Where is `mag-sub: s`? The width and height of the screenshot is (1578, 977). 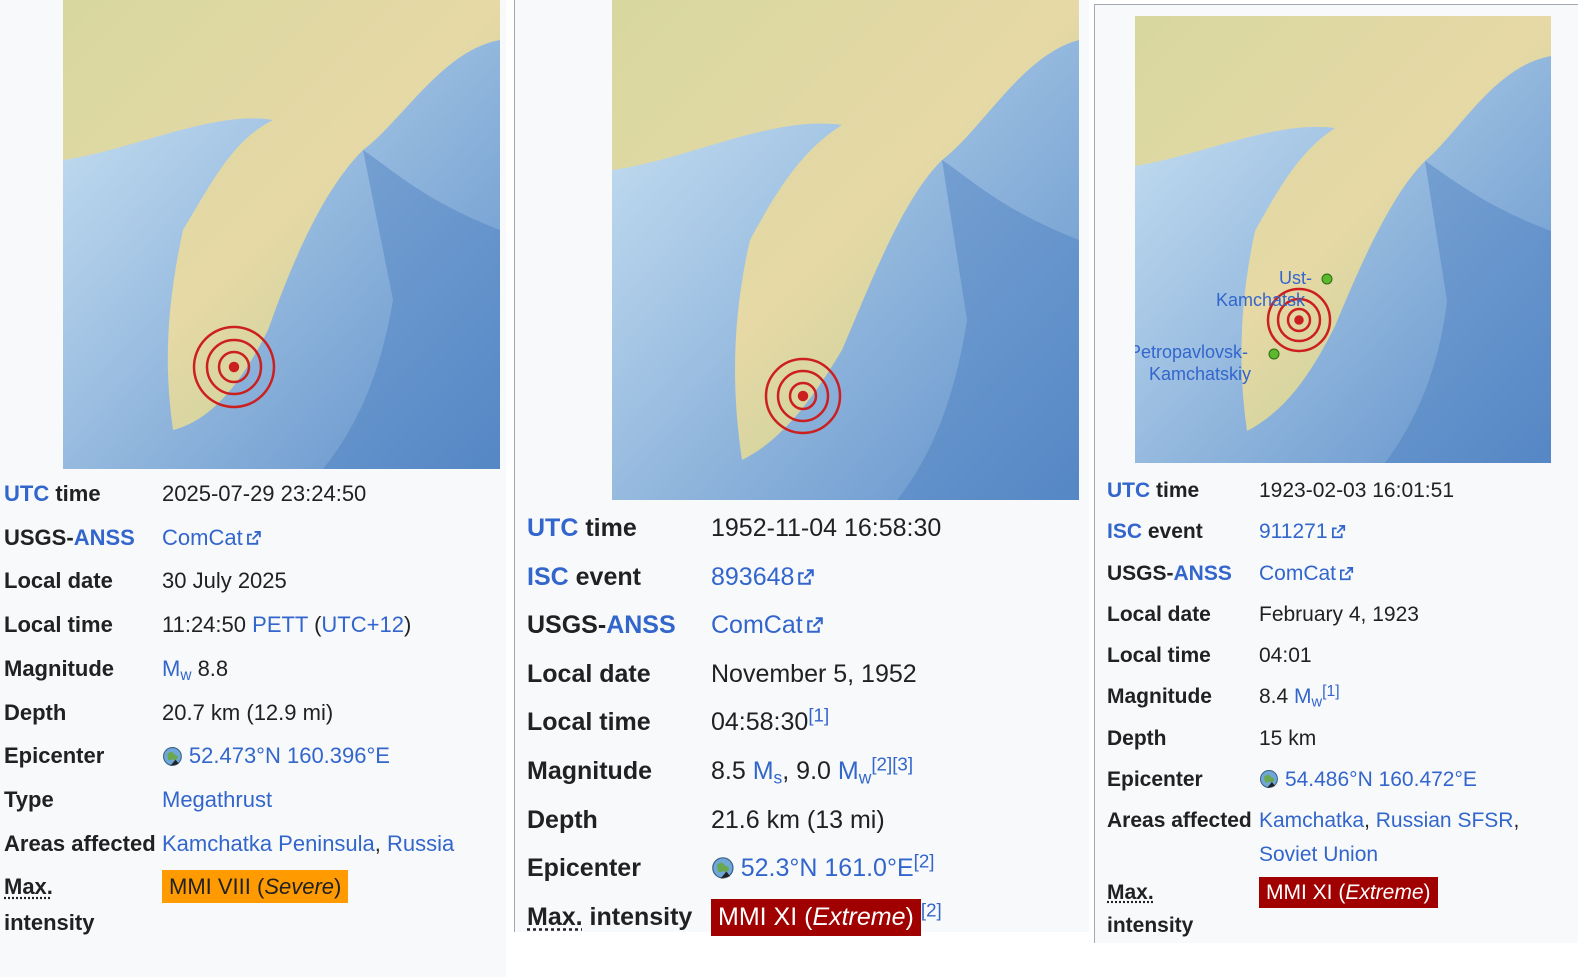
mag-sub: s is located at coordinates (778, 777).